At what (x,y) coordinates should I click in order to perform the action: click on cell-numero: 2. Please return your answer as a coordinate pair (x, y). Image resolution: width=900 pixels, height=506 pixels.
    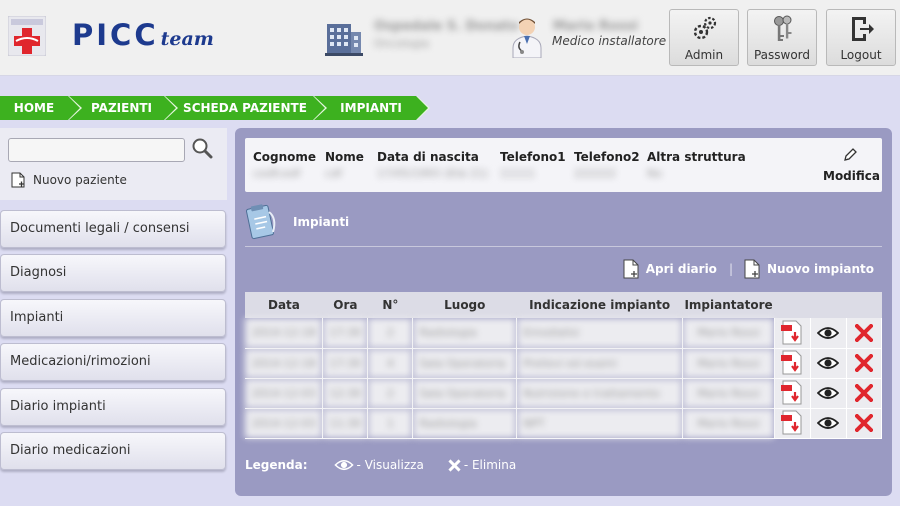
    Looking at the image, I should click on (390, 393).